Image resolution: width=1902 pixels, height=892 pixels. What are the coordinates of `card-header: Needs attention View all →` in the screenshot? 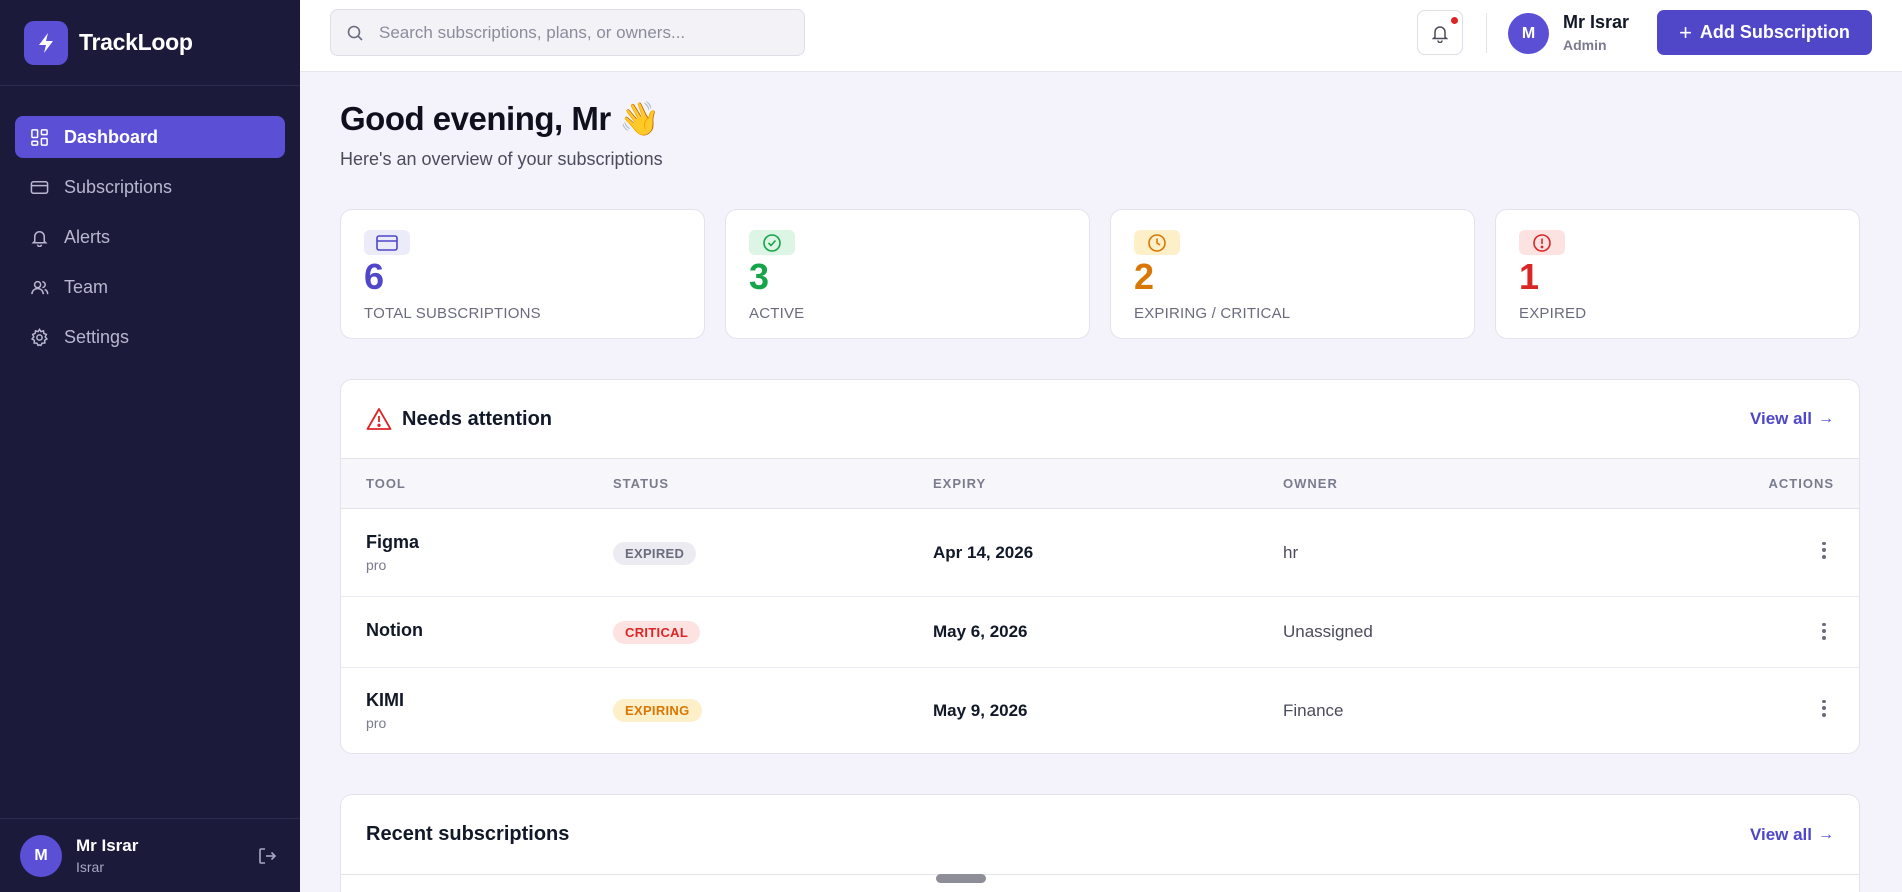 It's located at (1100, 419).